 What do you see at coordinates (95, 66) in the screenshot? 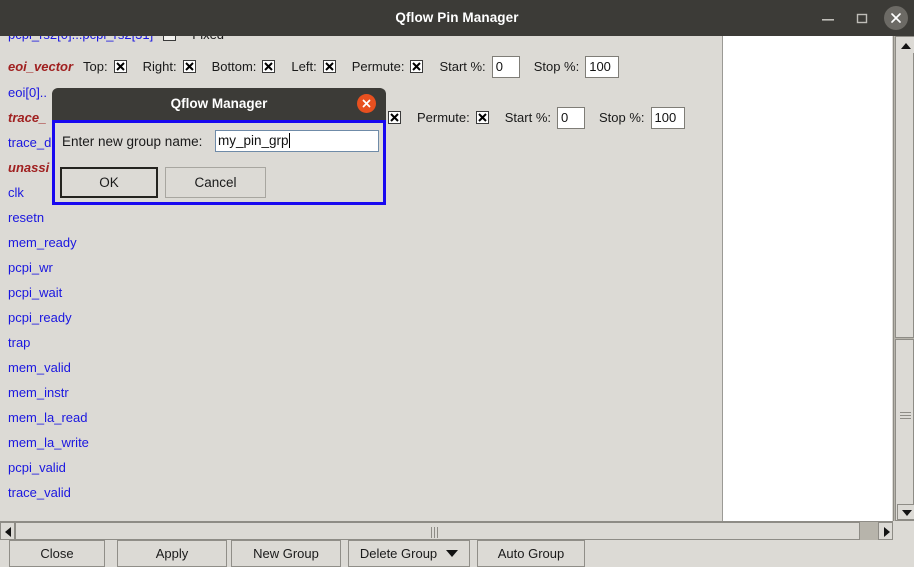
I see `top-label: Top:` at bounding box center [95, 66].